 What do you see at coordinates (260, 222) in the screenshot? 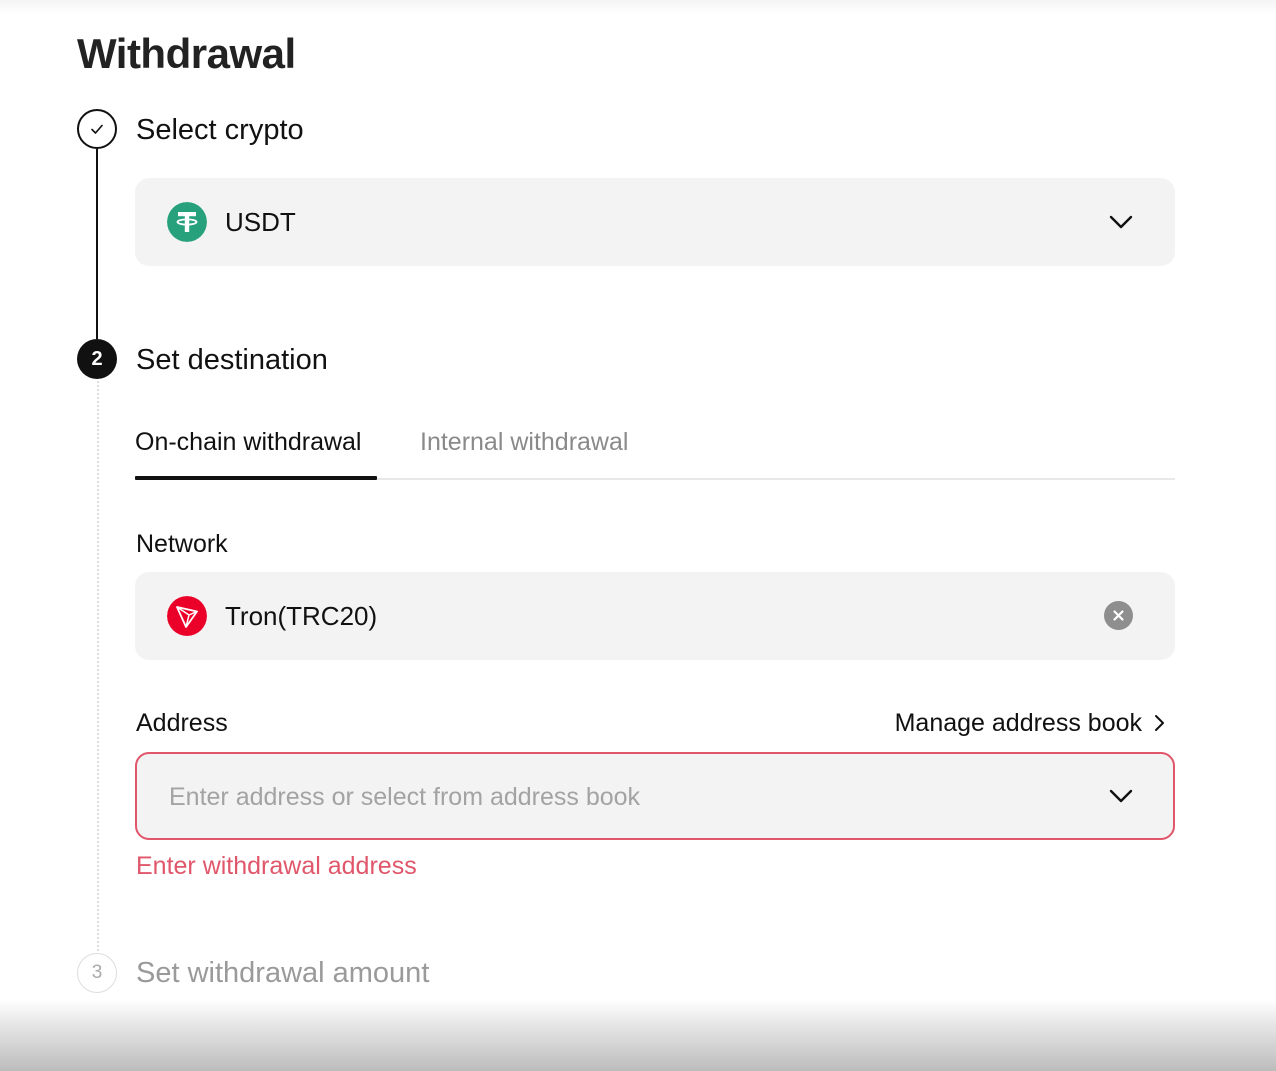
I see `selected-crypto-value: USDT` at bounding box center [260, 222].